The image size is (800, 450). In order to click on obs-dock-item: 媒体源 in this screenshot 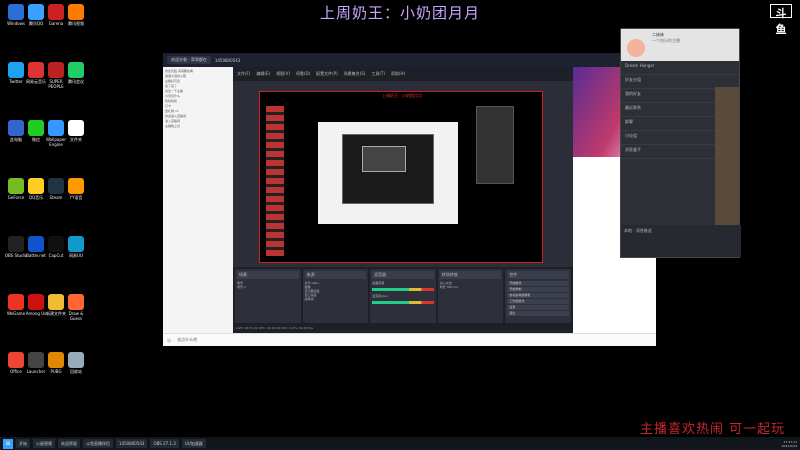, I will do `click(336, 299)`.